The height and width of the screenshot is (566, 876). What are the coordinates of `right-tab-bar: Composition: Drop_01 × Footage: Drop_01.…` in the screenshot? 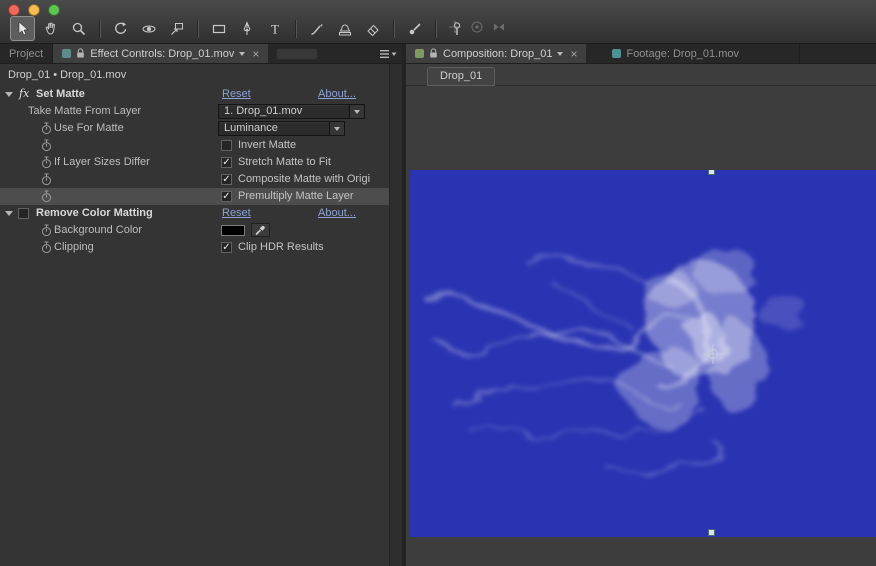 It's located at (641, 54).